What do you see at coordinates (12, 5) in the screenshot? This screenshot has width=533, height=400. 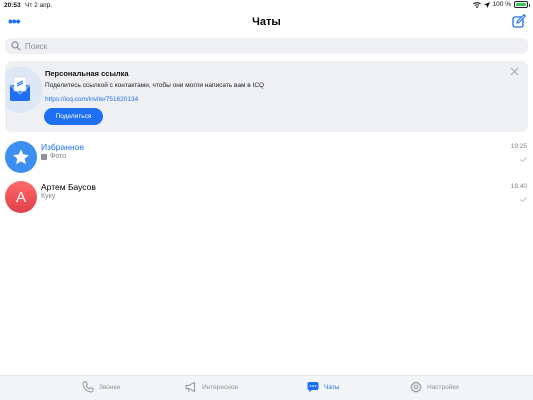 I see `status-time: 20:53` at bounding box center [12, 5].